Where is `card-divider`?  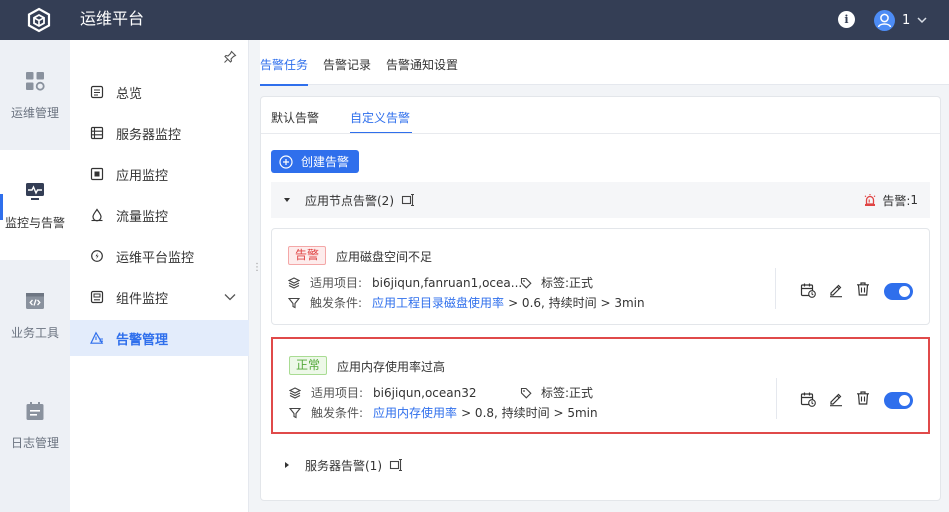
card-divider is located at coordinates (775, 288).